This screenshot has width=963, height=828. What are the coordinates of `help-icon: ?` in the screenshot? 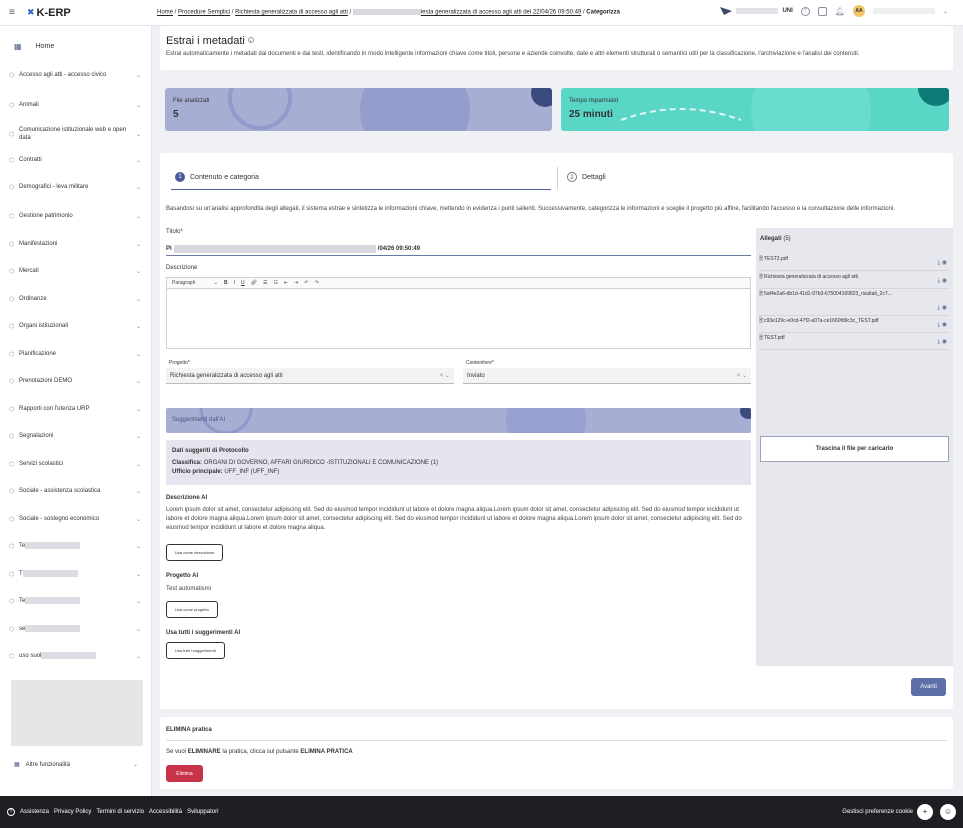 It's located at (805, 11).